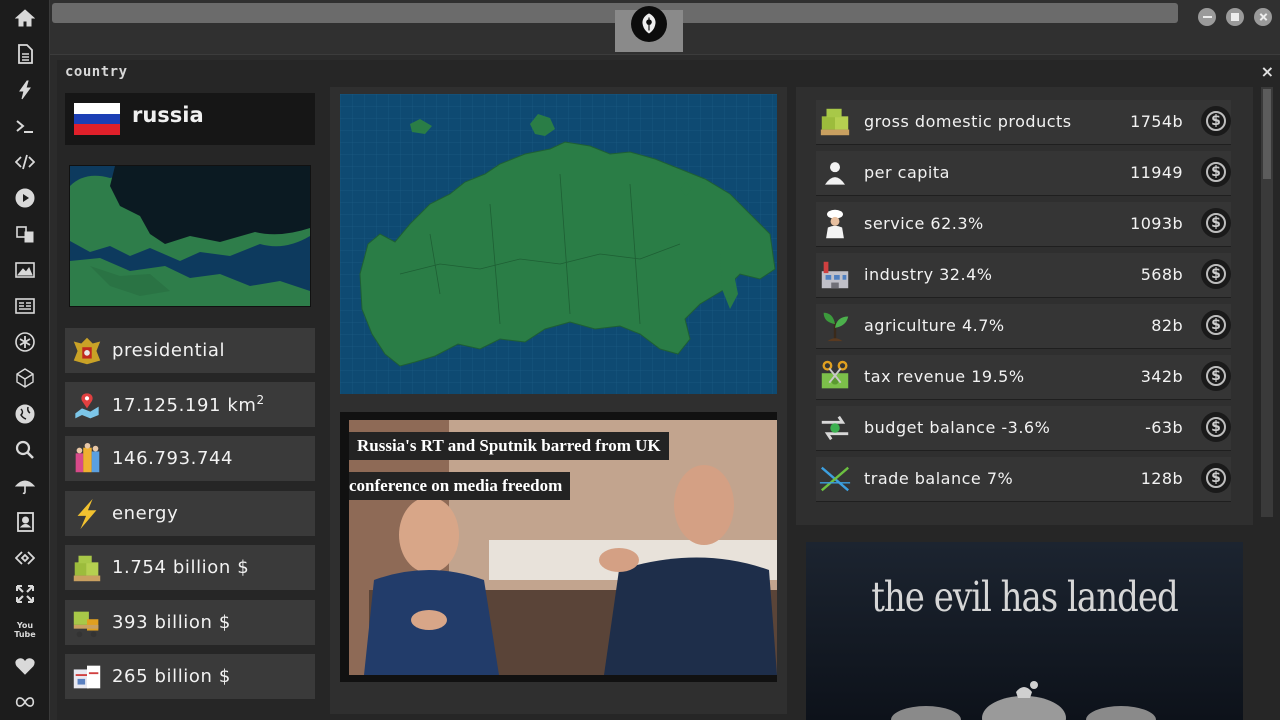 This screenshot has width=1280, height=720. I want to click on search-icon, so click(25, 450).